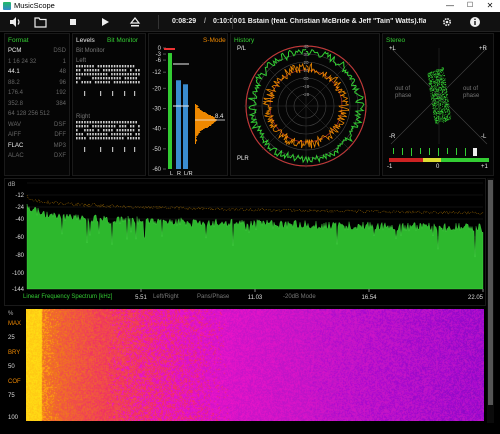 The width and height of the screenshot is (500, 434). I want to click on eject-icon, so click(135, 22).